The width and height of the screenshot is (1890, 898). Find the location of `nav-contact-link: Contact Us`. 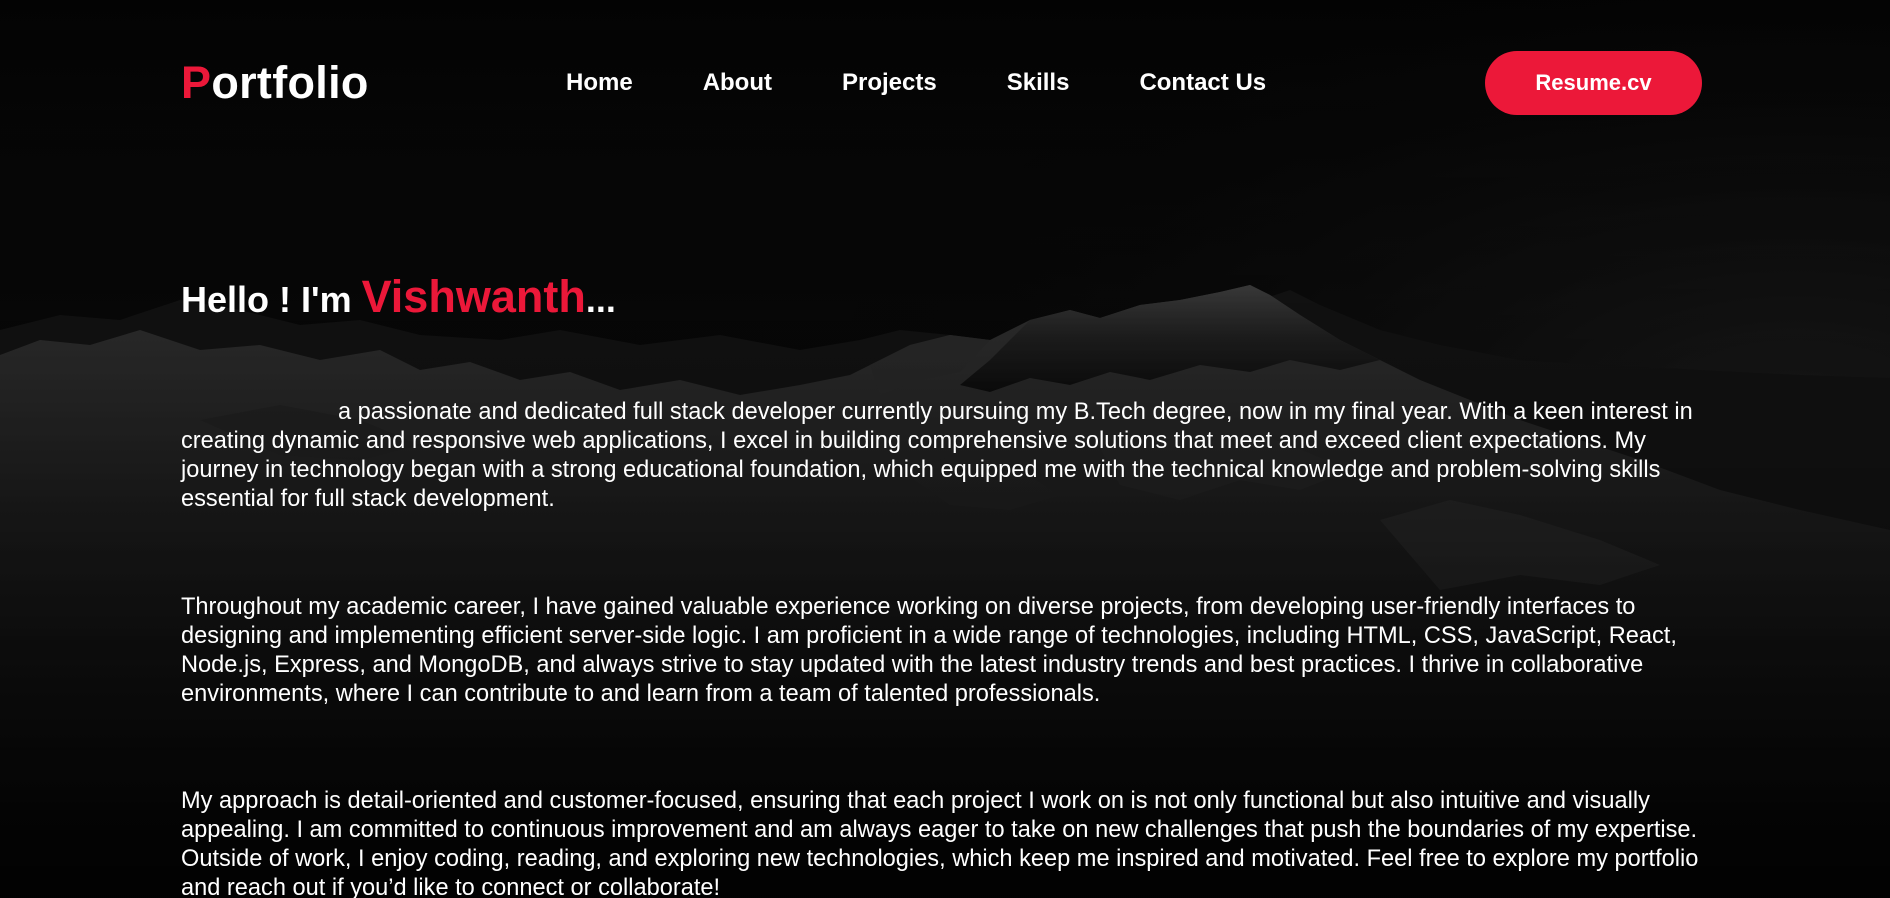

nav-contact-link: Contact Us is located at coordinates (1202, 83).